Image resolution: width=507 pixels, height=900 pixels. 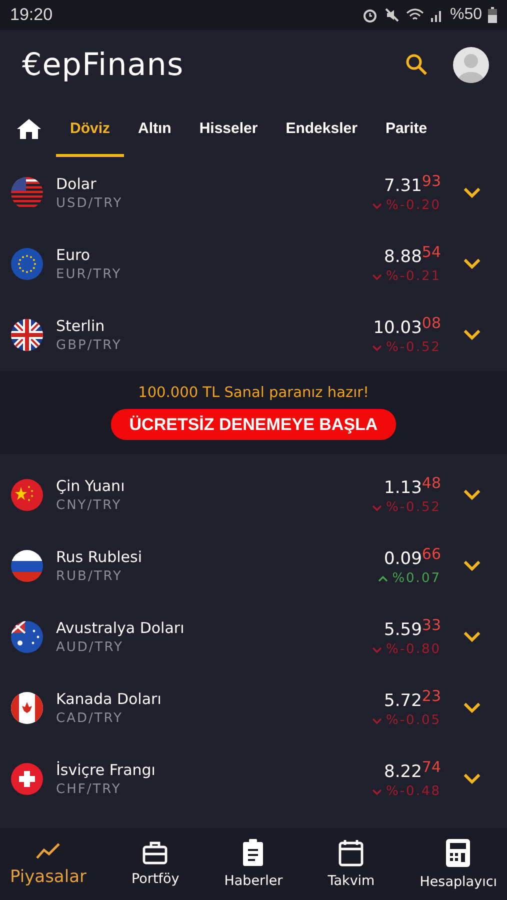 I want to click on briefcase-icon, so click(x=155, y=853).